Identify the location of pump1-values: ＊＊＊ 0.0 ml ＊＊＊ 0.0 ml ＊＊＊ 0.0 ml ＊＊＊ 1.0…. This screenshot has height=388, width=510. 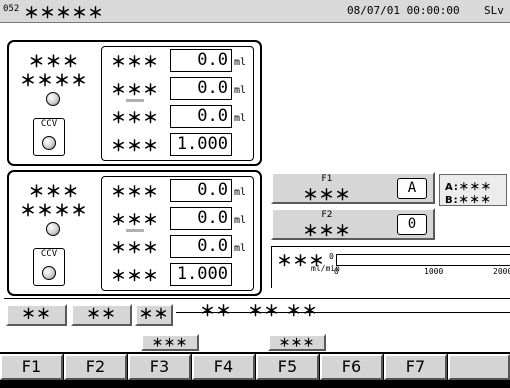
(177, 103).